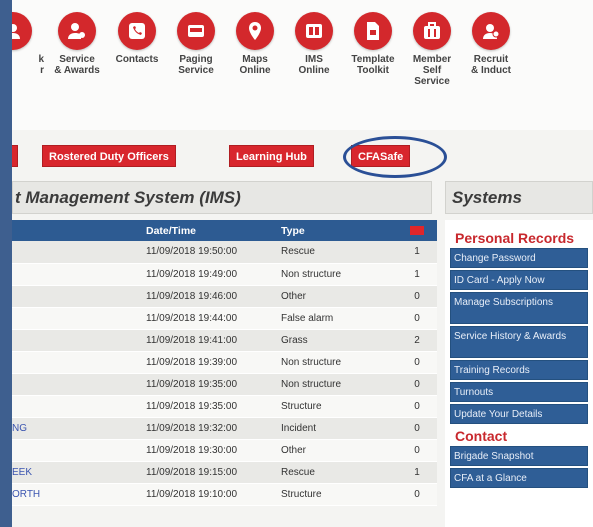 The width and height of the screenshot is (593, 527). What do you see at coordinates (519, 308) in the screenshot?
I see `systems-link: Manage Subscriptions` at bounding box center [519, 308].